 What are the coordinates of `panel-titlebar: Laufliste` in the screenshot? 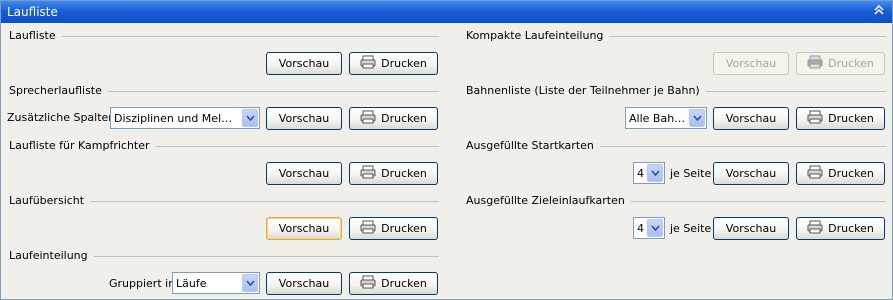 It's located at (446, 12).